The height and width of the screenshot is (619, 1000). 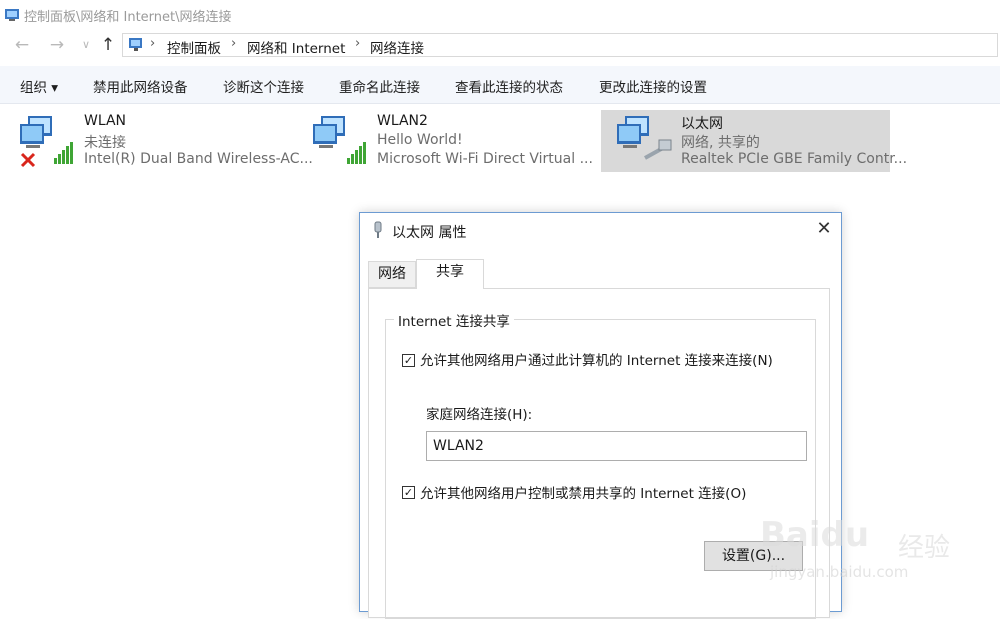 What do you see at coordinates (583, 492) in the screenshot?
I see `allow-control-label: 允许其他网络用户控制或禁用共享的 Internet 连接(O)` at bounding box center [583, 492].